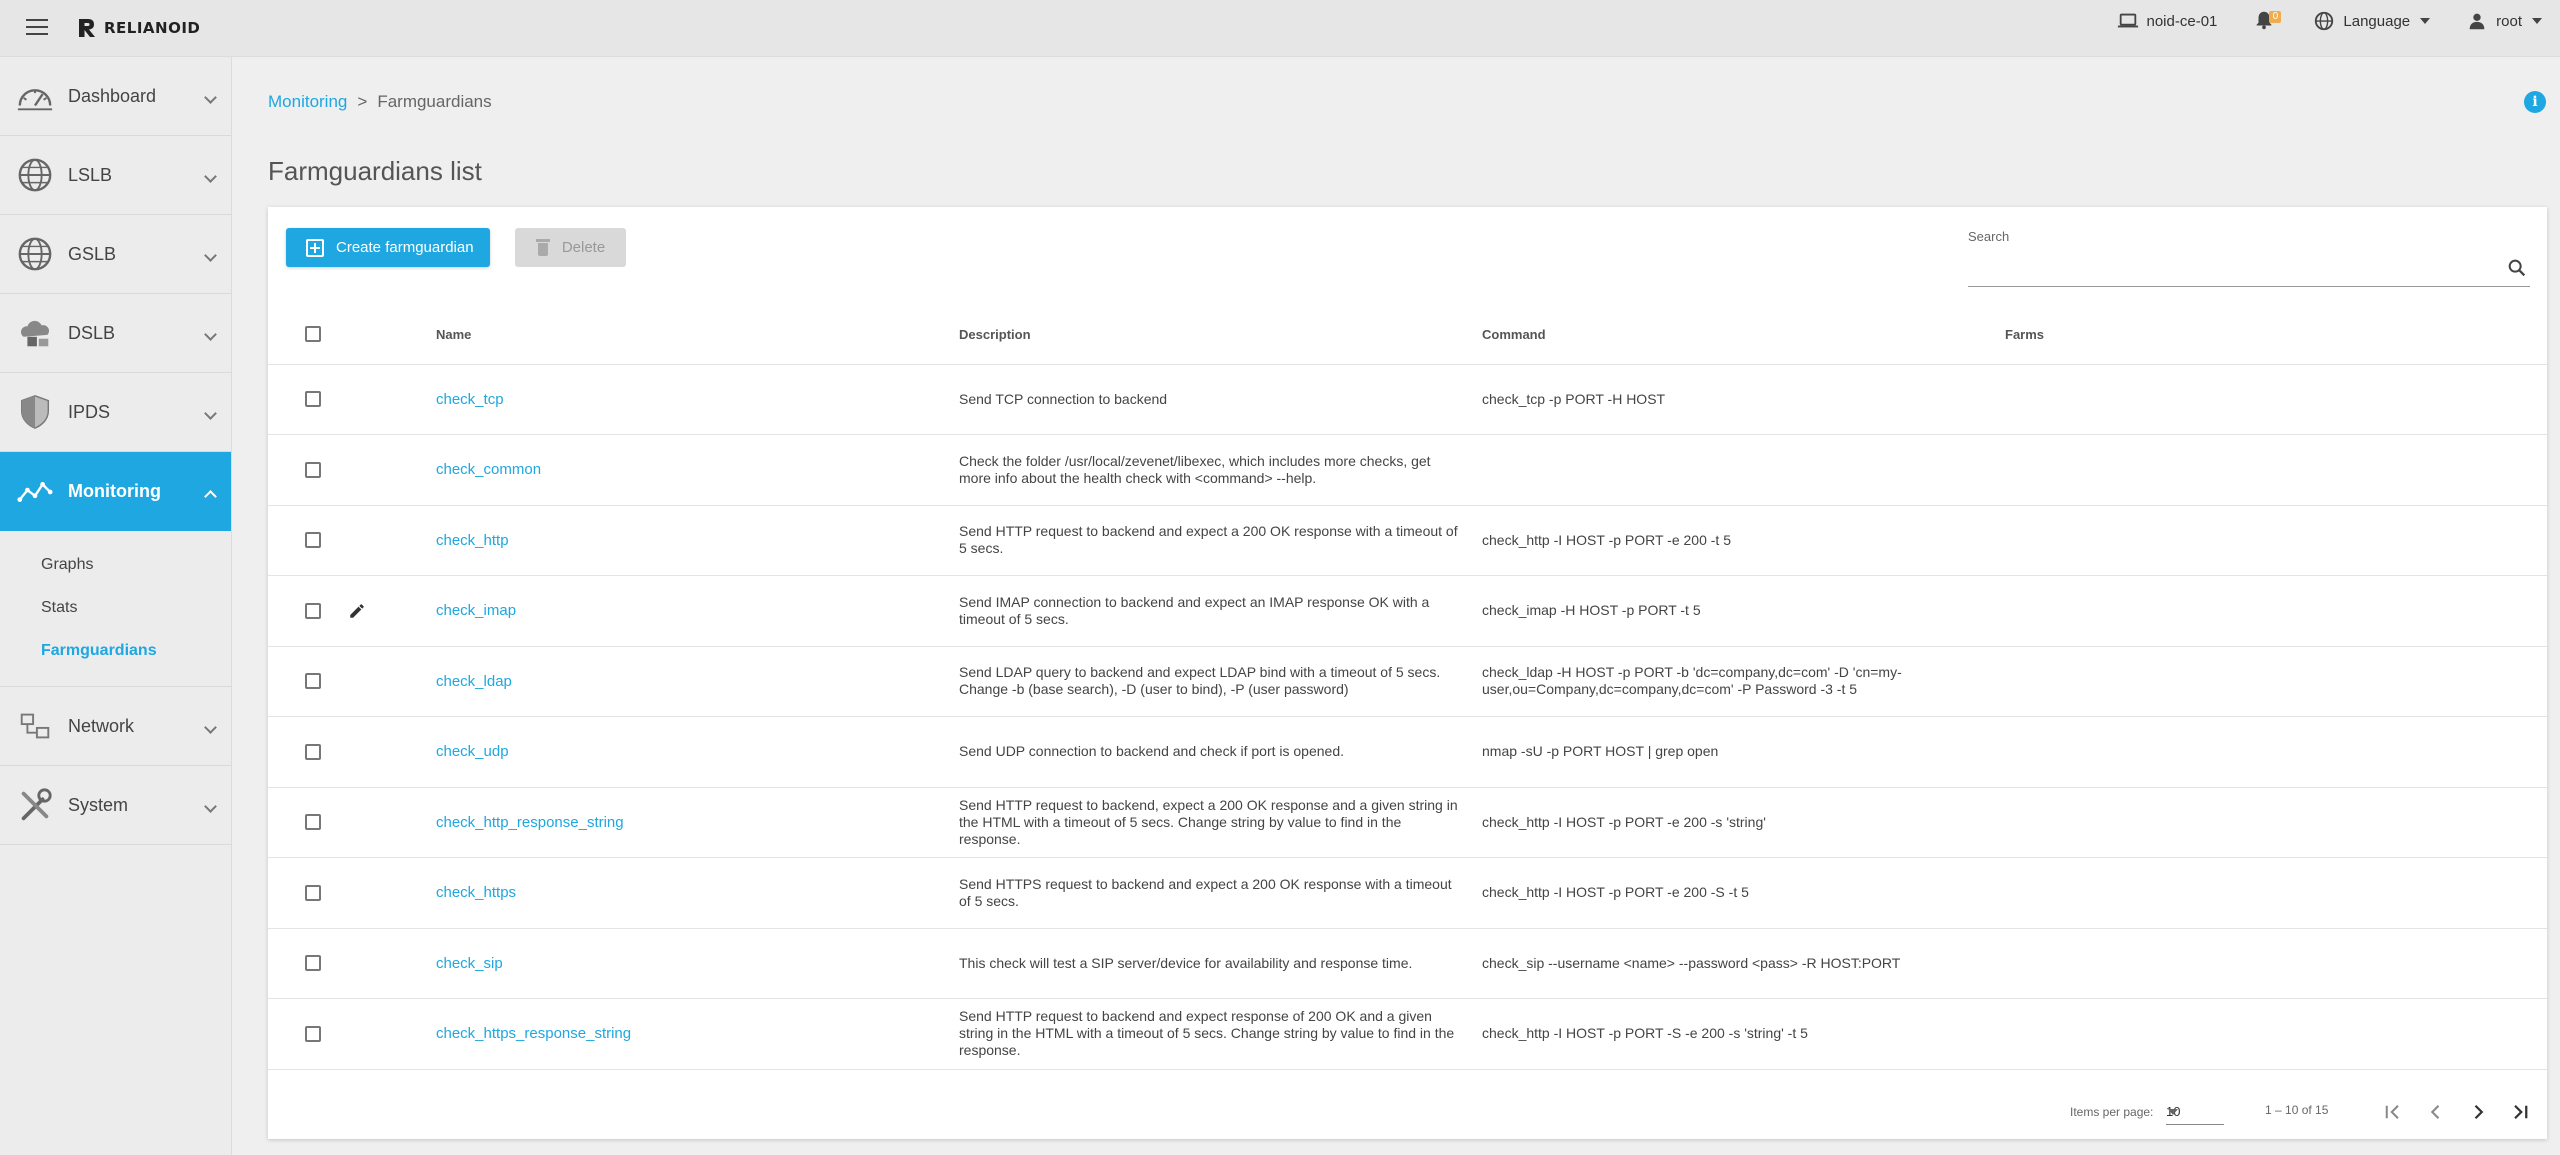  I want to click on sidebar-item-dslb: DSLB, so click(115, 333).